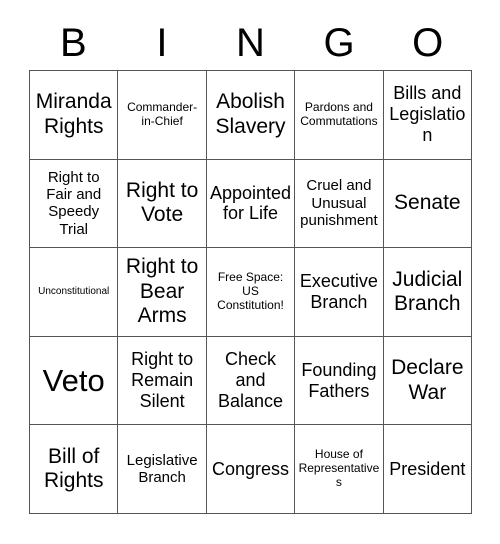 The height and width of the screenshot is (544, 500). What do you see at coordinates (162, 43) in the screenshot?
I see `header-letter-i: I` at bounding box center [162, 43].